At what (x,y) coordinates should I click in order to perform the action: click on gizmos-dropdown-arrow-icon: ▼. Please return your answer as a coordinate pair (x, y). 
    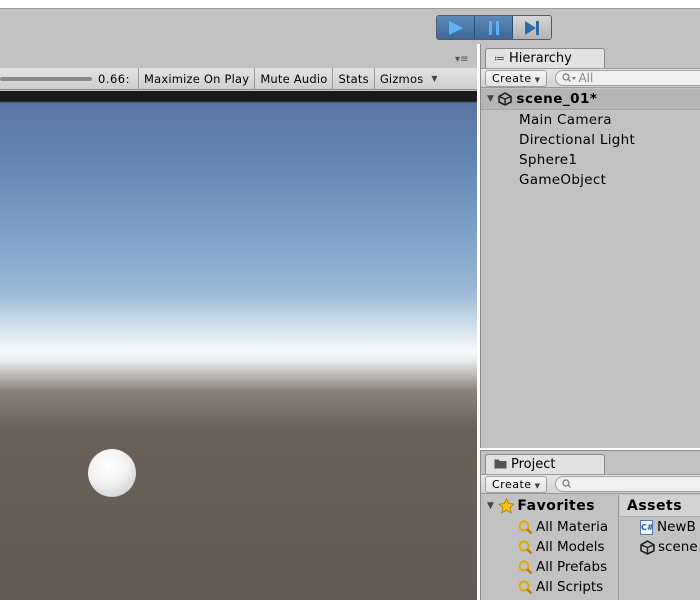
    Looking at the image, I should click on (434, 79).